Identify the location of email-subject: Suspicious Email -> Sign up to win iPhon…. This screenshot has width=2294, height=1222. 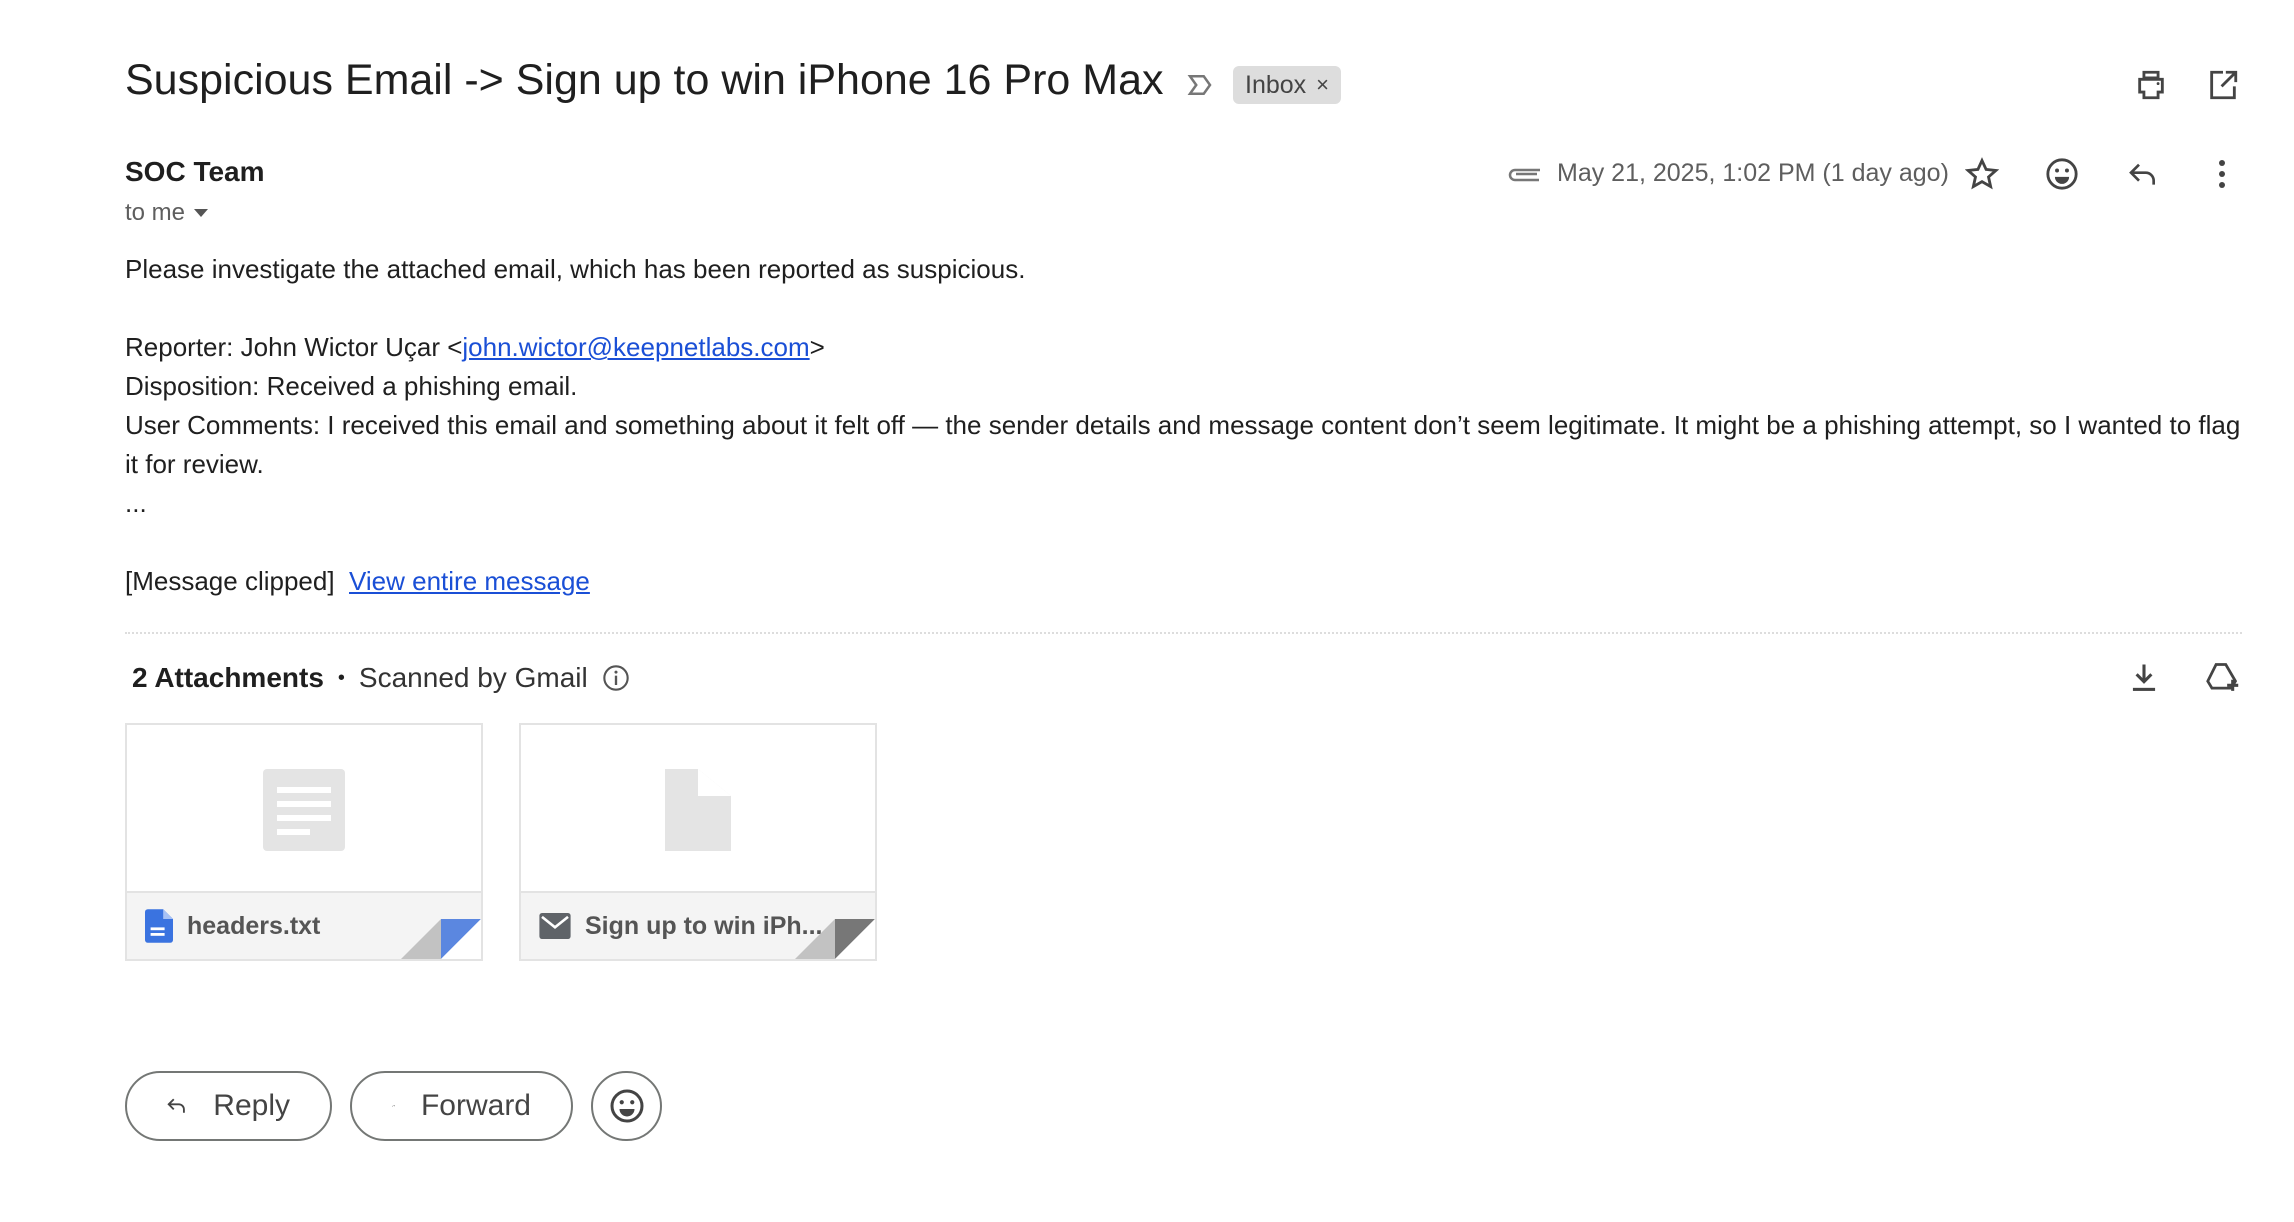
(644, 80).